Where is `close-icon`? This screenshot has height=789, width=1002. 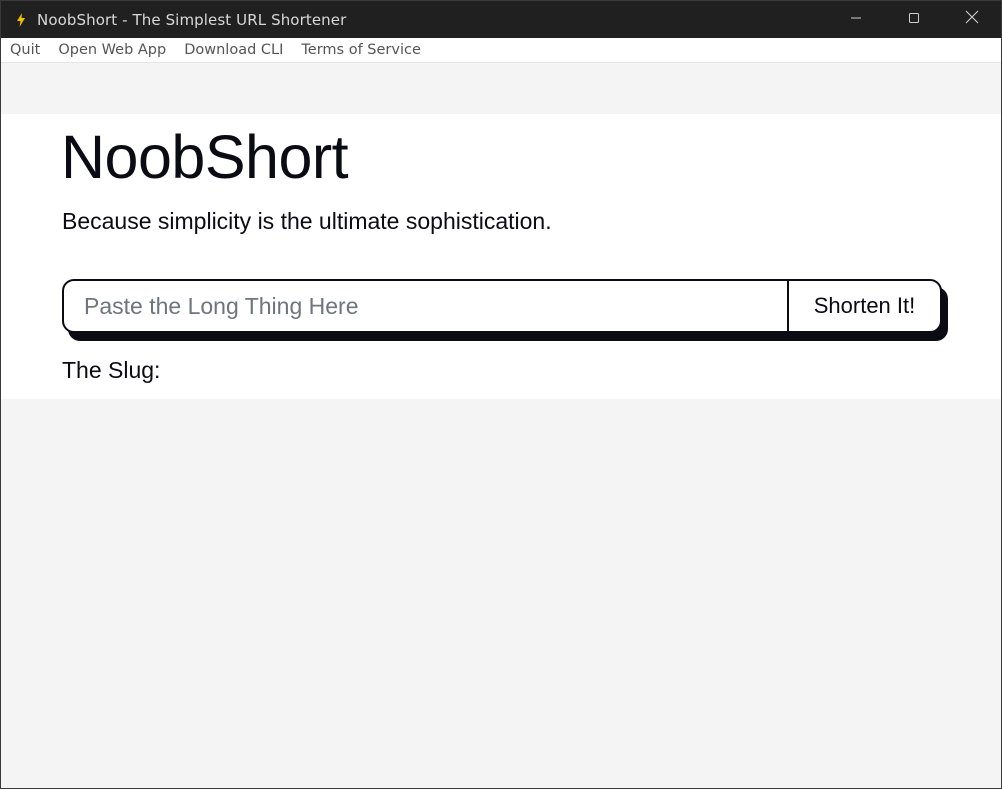
close-icon is located at coordinates (972, 19).